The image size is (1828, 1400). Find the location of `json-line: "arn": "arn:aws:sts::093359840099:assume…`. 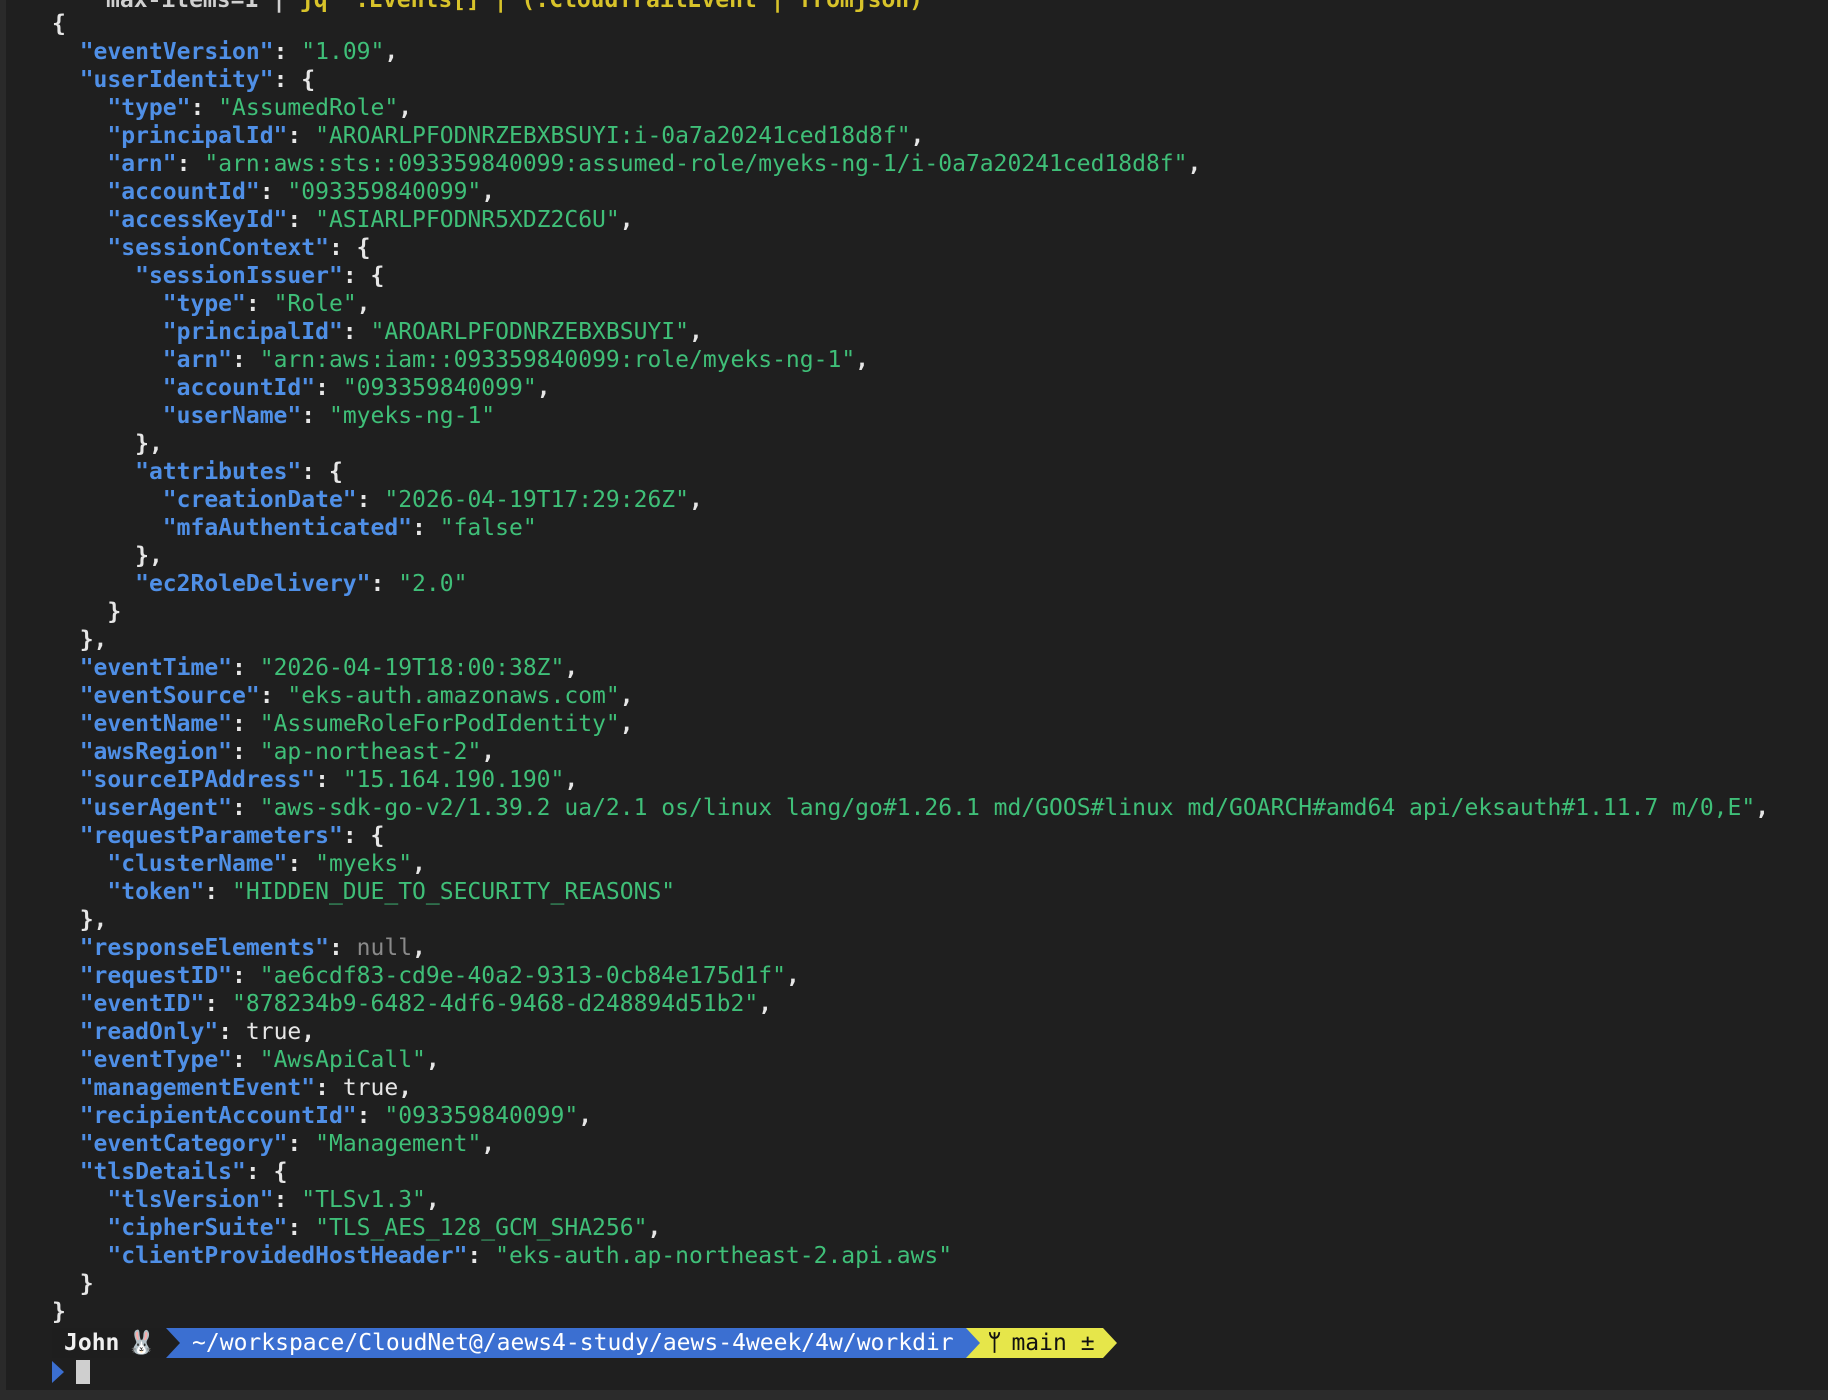

json-line: "arn": "arn:aws:sts::093359840099:assume… is located at coordinates (910, 164).